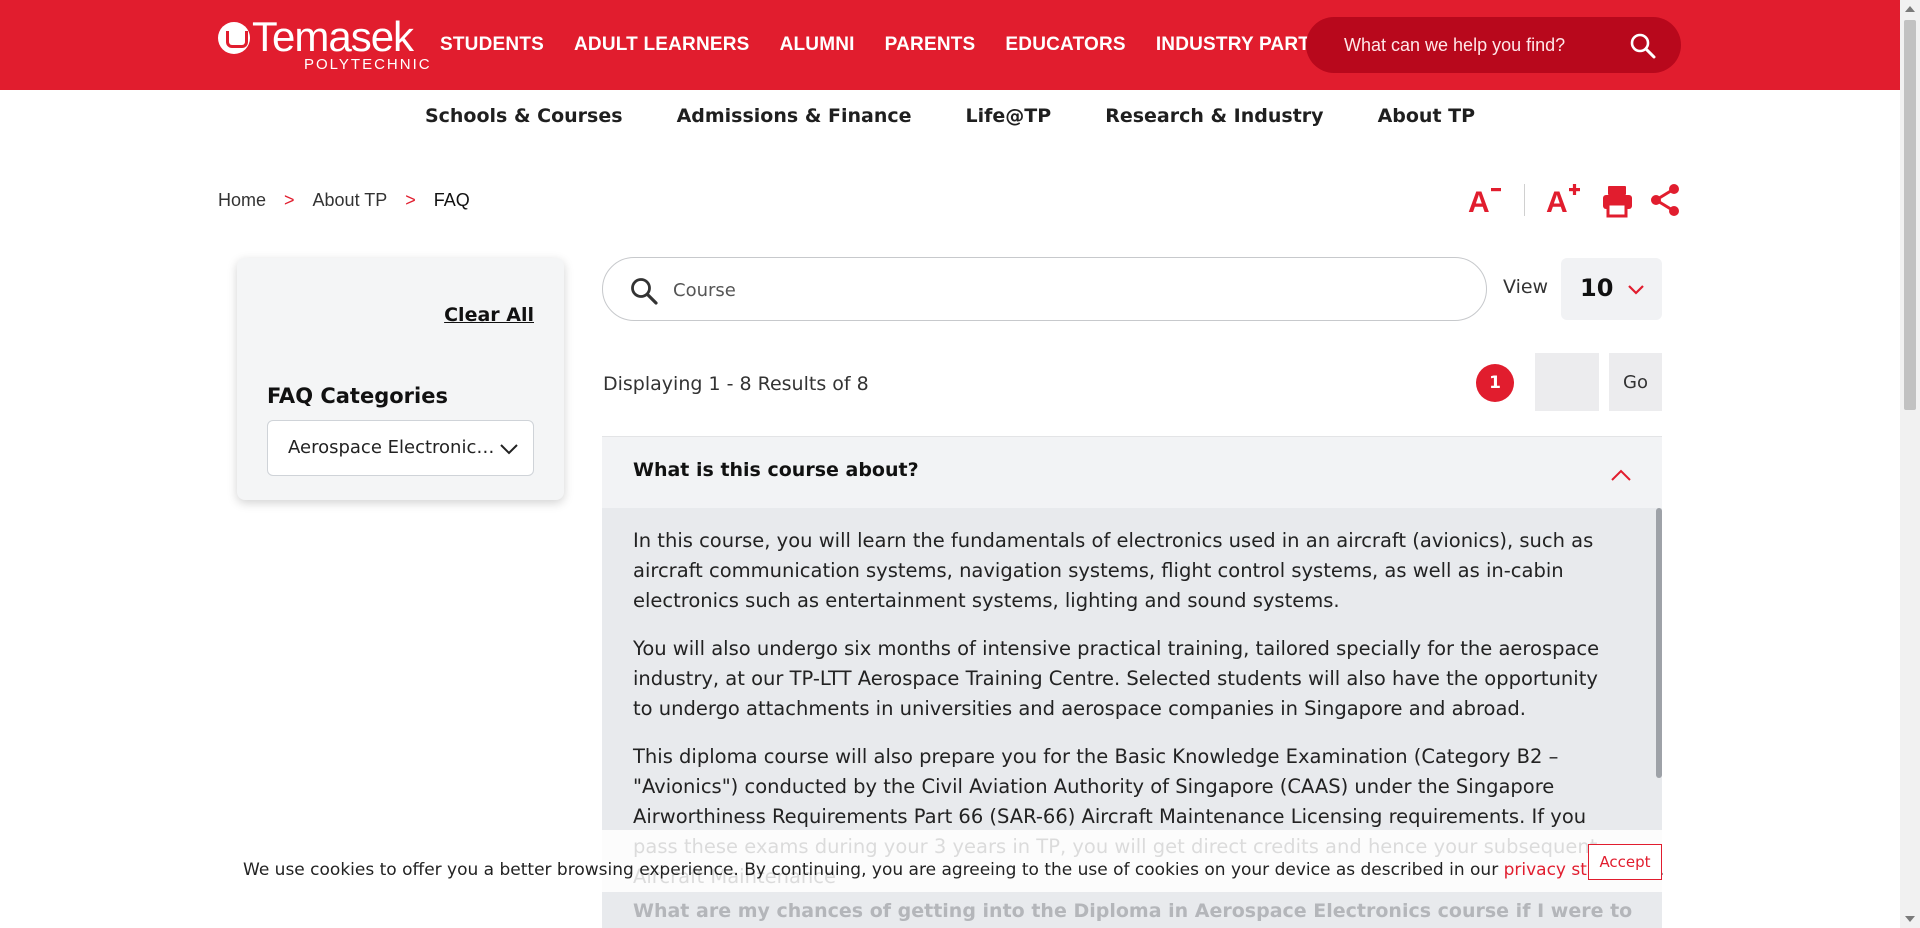  Describe the element at coordinates (1132, 472) in the screenshot. I see `faq-question-header: What is this course about?` at that location.